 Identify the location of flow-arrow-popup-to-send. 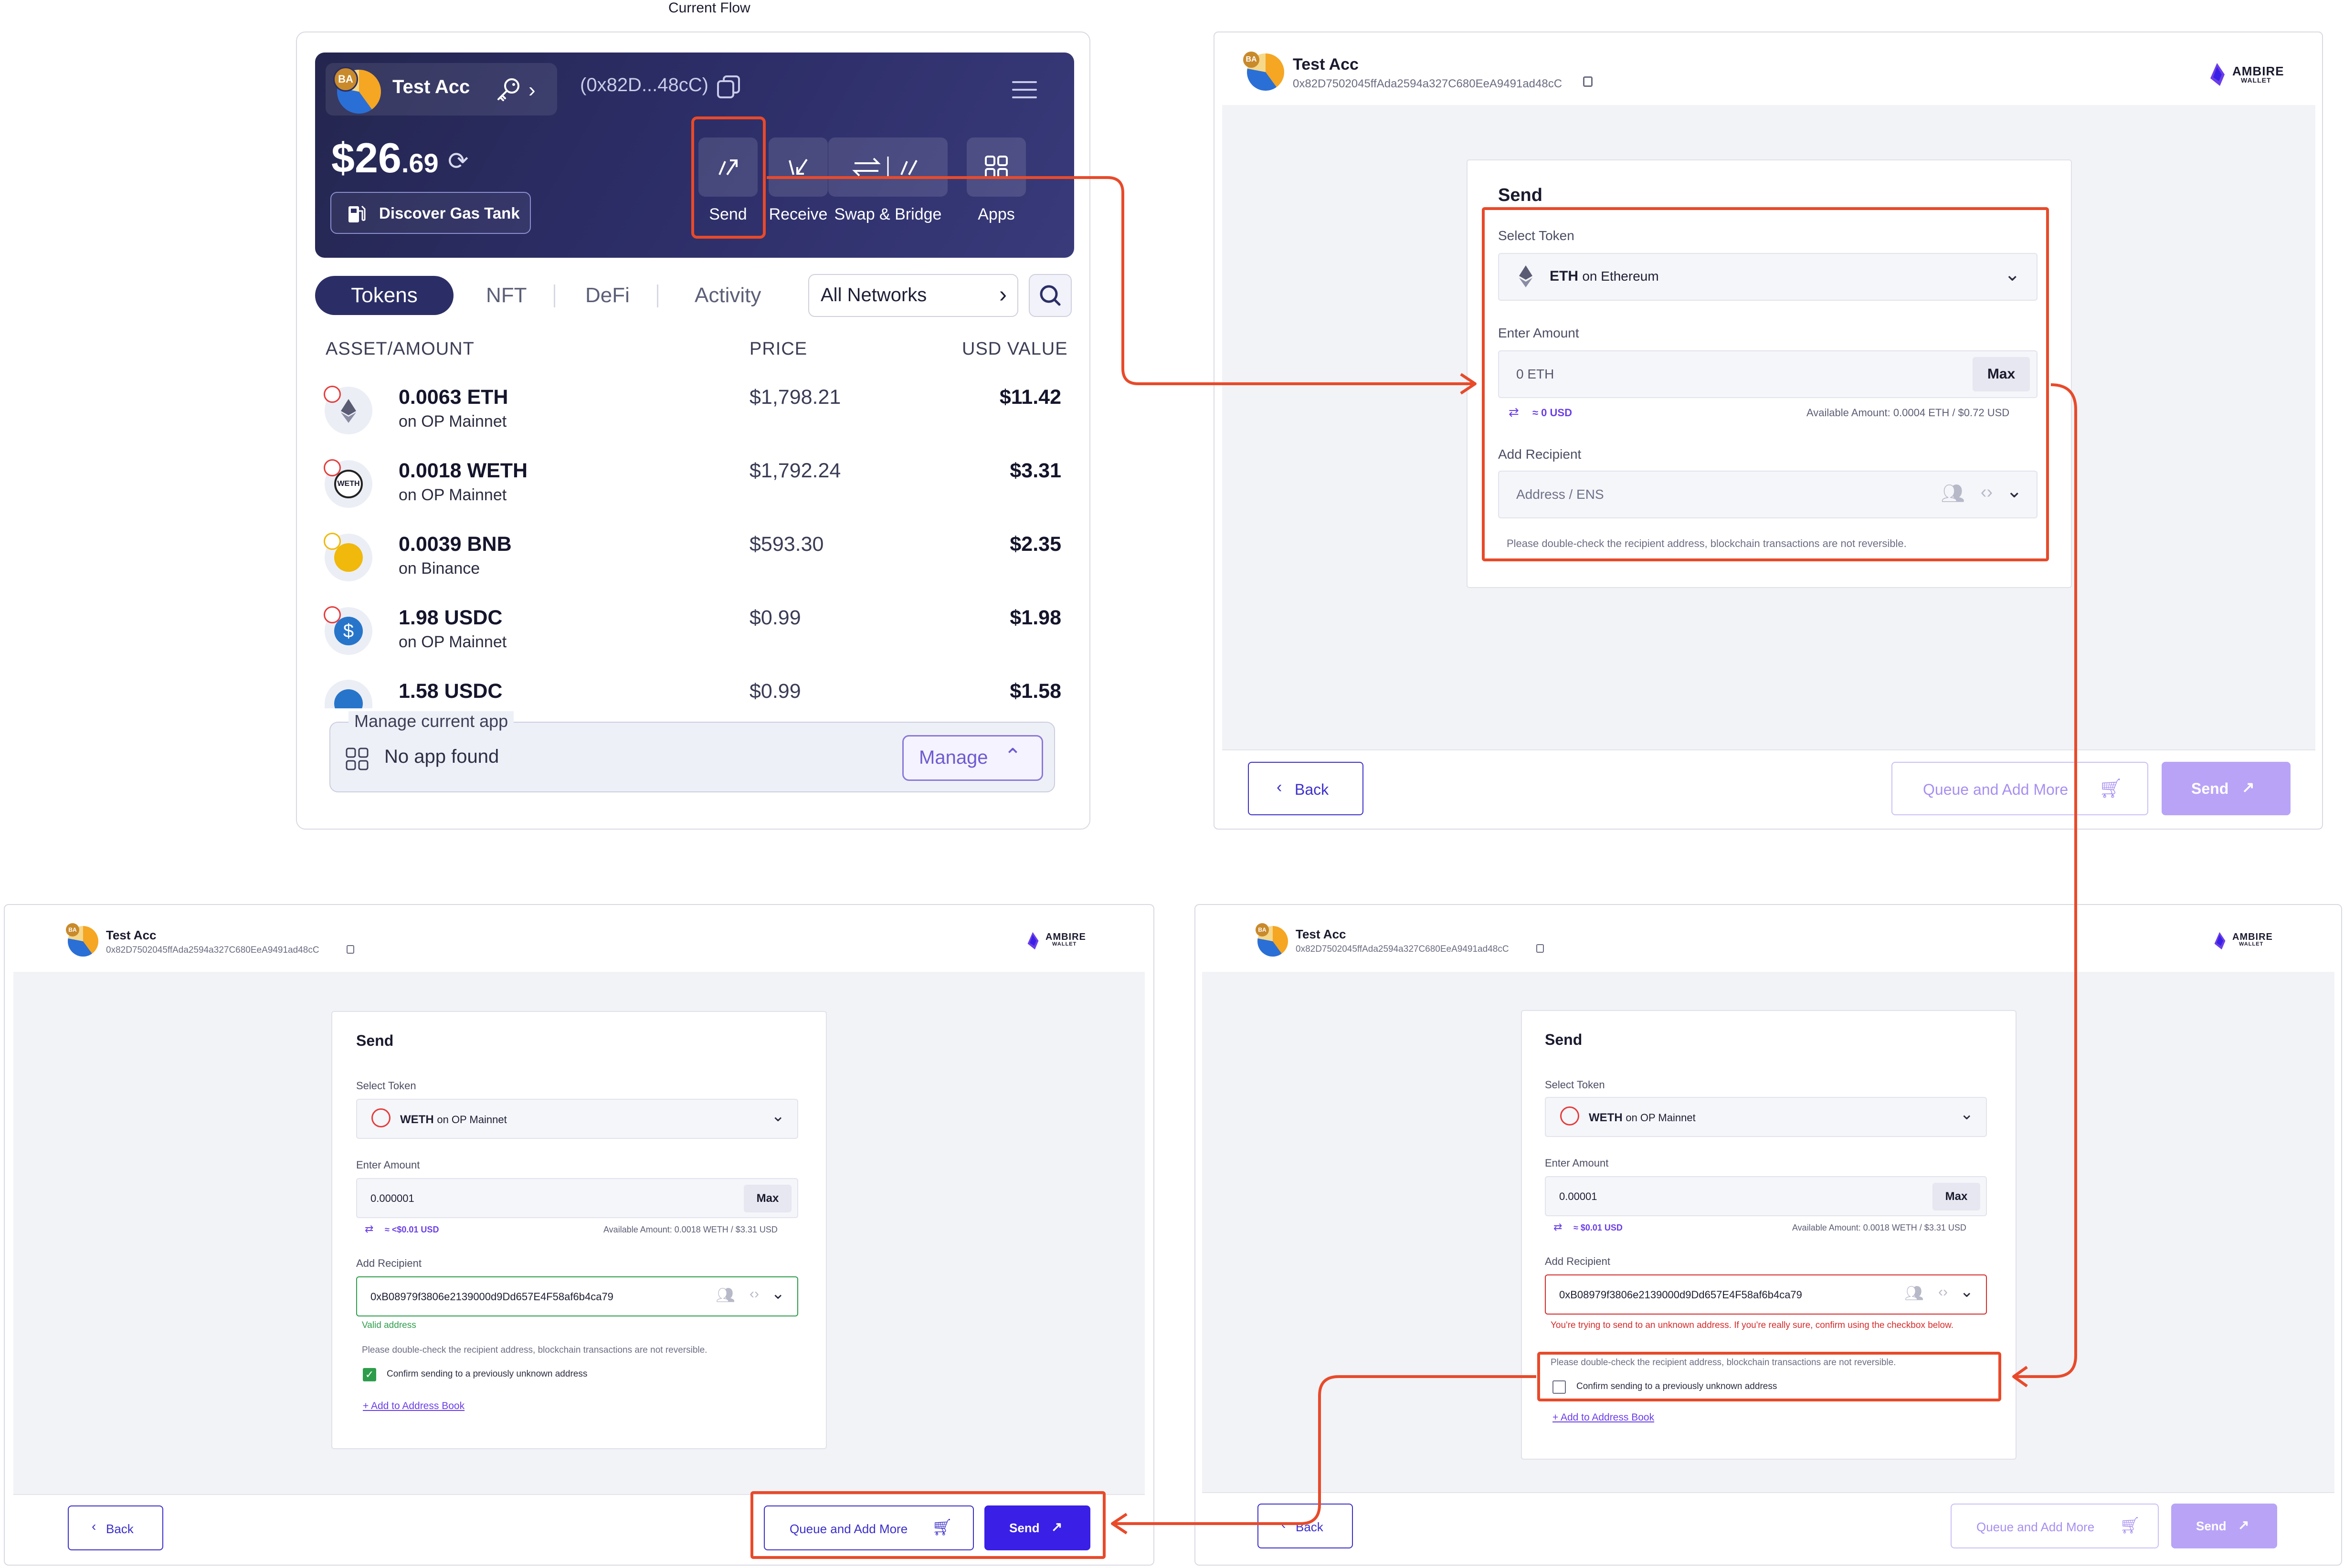
(1121, 280).